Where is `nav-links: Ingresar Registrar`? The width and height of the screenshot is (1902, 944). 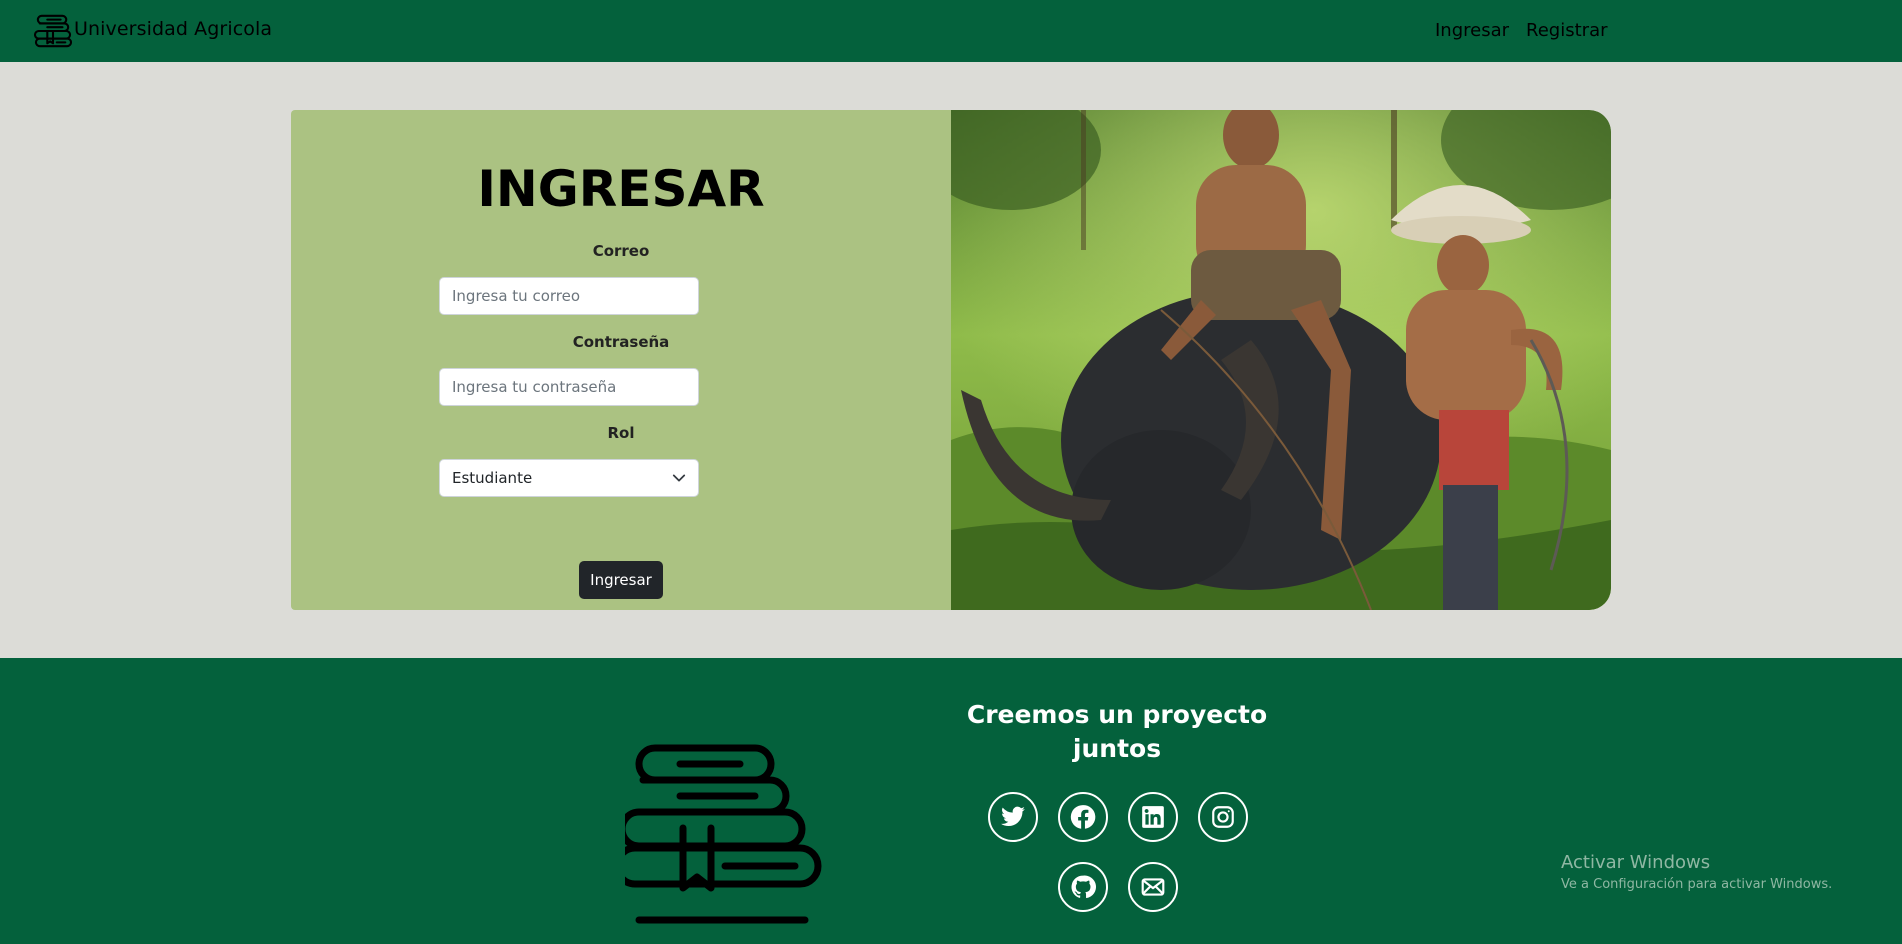 nav-links: Ingresar Registrar is located at coordinates (1521, 30).